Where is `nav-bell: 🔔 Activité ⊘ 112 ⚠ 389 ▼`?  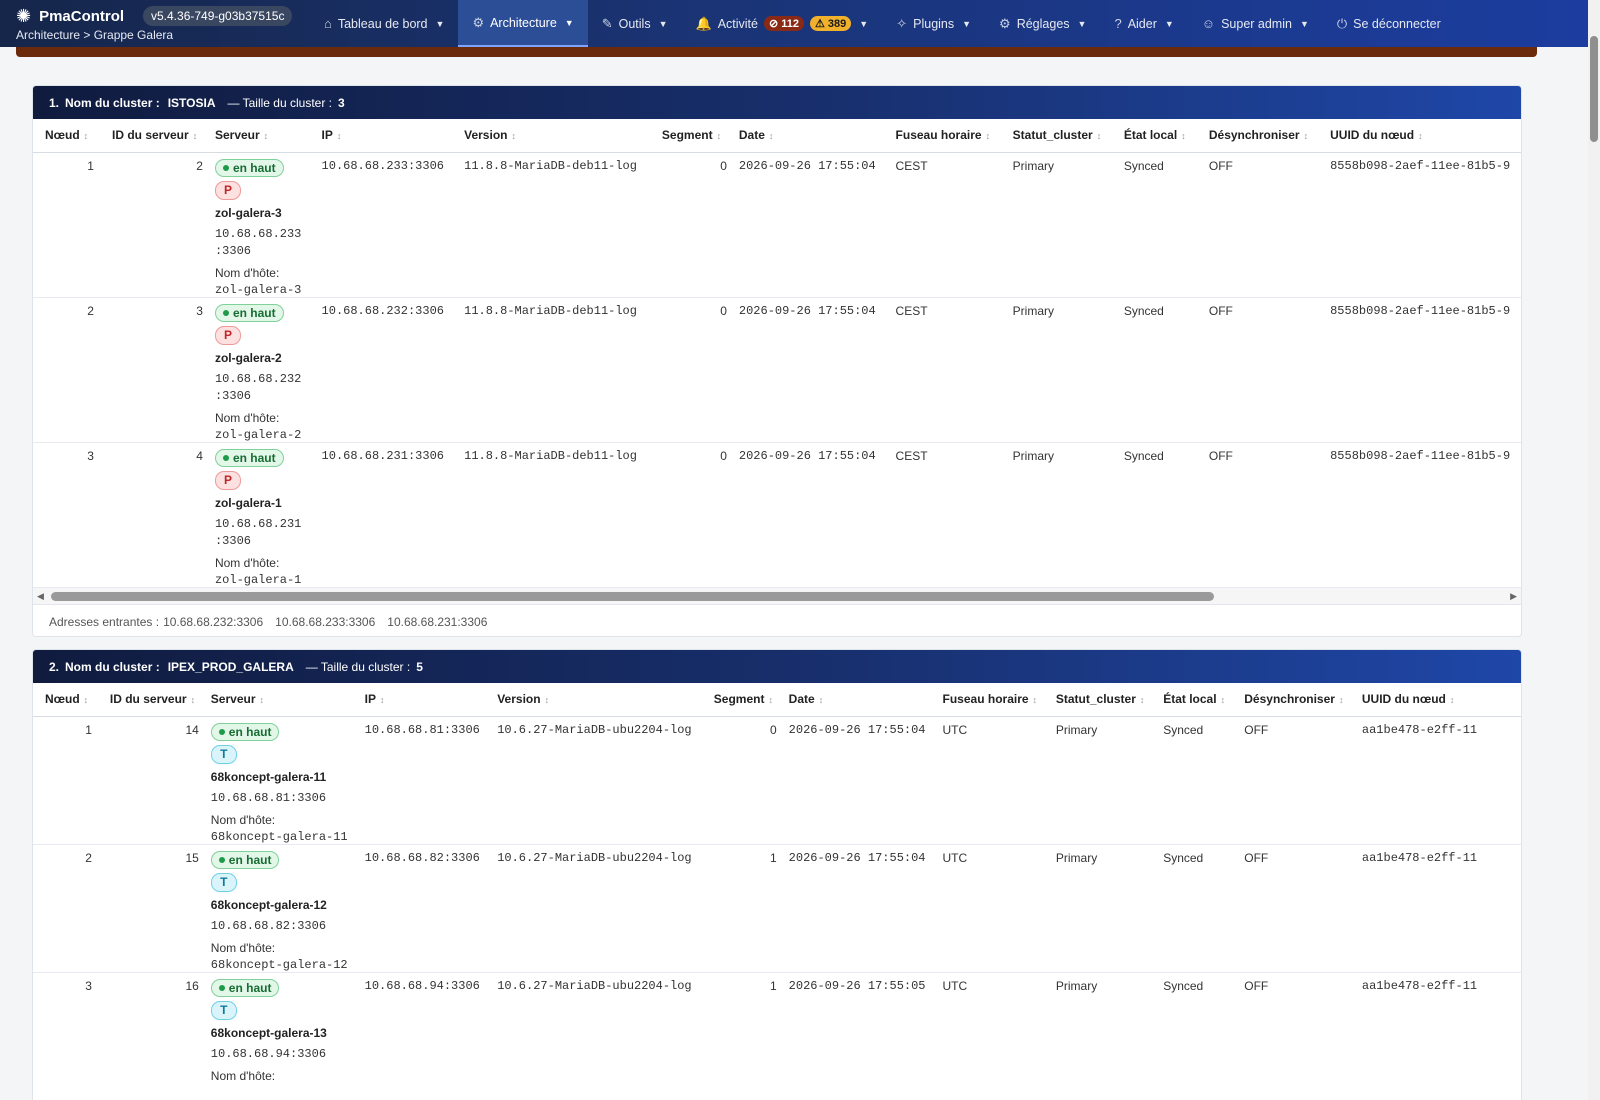 nav-bell: 🔔 Activité ⊘ 112 ⚠ 389 ▼ is located at coordinates (782, 23).